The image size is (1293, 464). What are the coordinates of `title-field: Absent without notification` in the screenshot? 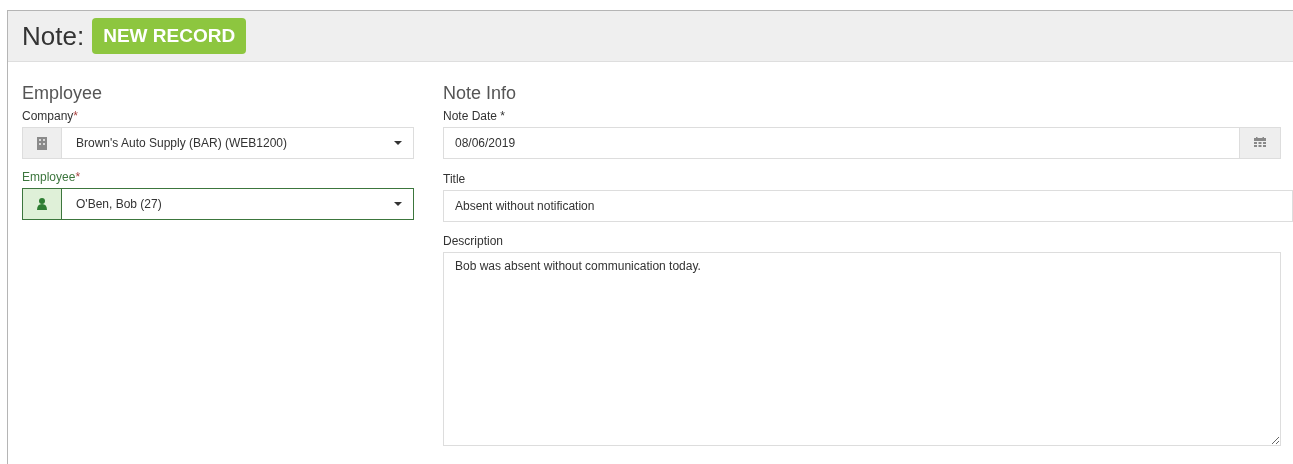 It's located at (868, 206).